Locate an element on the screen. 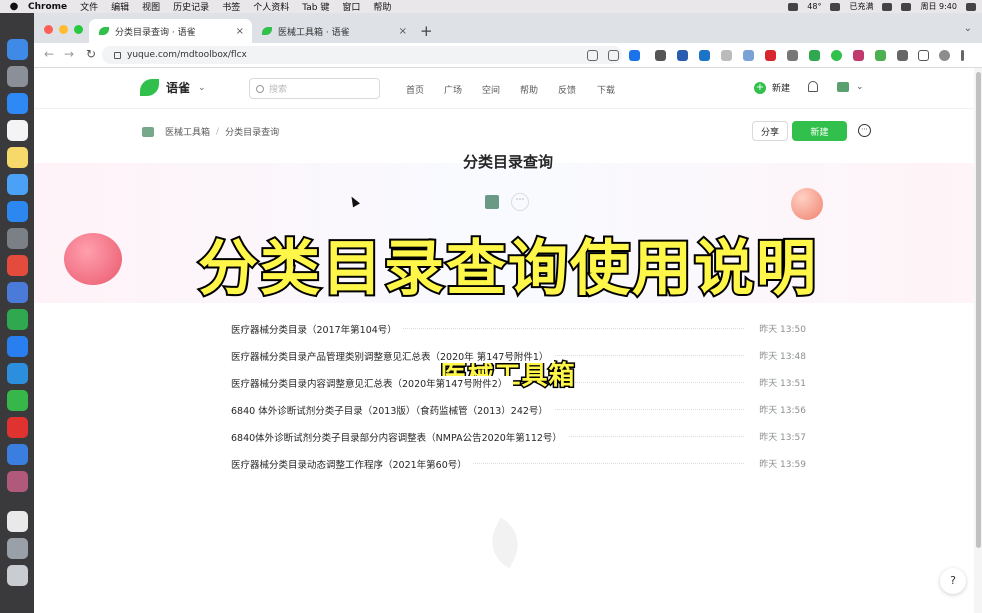 The width and height of the screenshot is (982, 613). doc-title: 医疗器械分类目录动态调整工作程序（2021年第60号） is located at coordinates (352, 463).